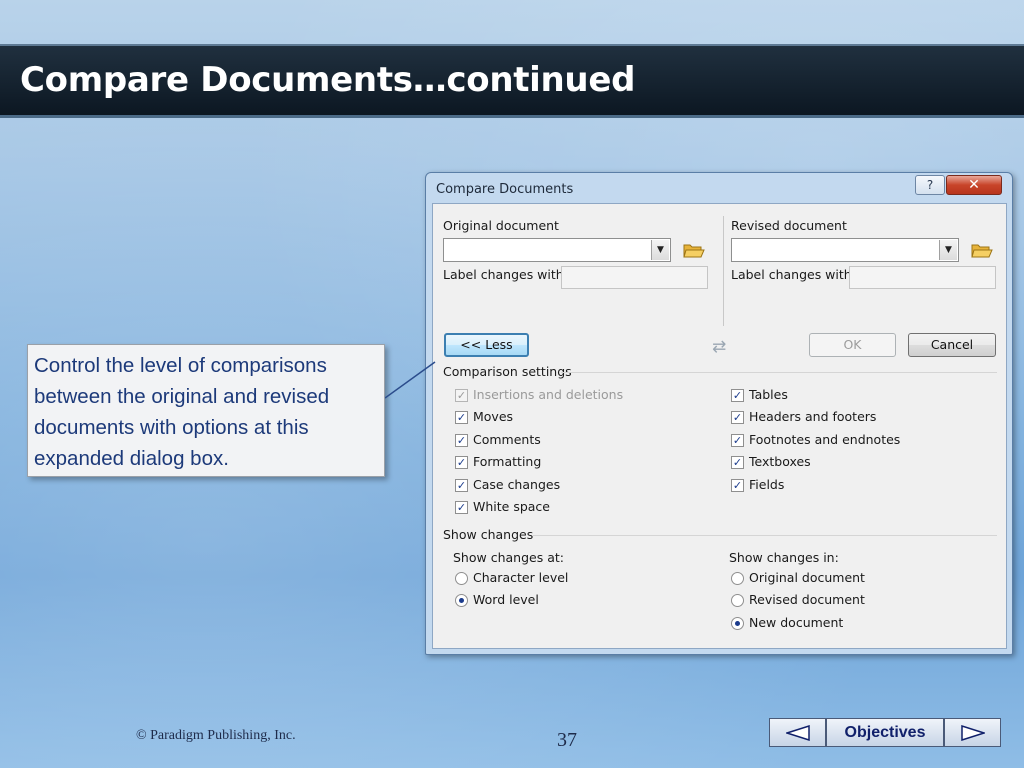  I want to click on comments-checkbox: ✓, so click(461, 440).